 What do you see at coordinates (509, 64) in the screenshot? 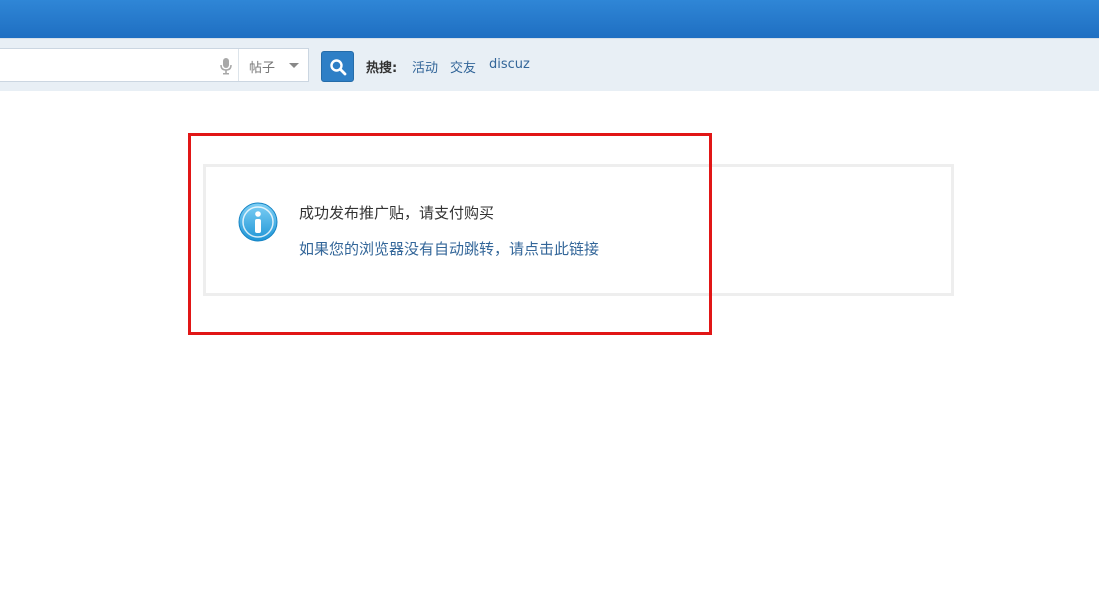
I see `hot-link-discuz: discuz` at bounding box center [509, 64].